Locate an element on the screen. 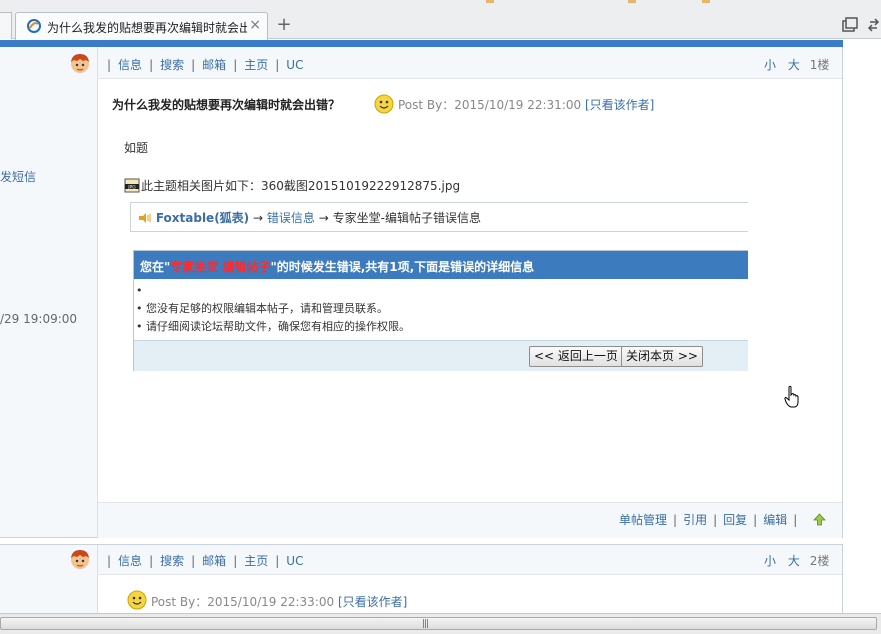 The width and height of the screenshot is (881, 634). post-date: Post By：2015/10/19 22:31:00 is located at coordinates (490, 105).